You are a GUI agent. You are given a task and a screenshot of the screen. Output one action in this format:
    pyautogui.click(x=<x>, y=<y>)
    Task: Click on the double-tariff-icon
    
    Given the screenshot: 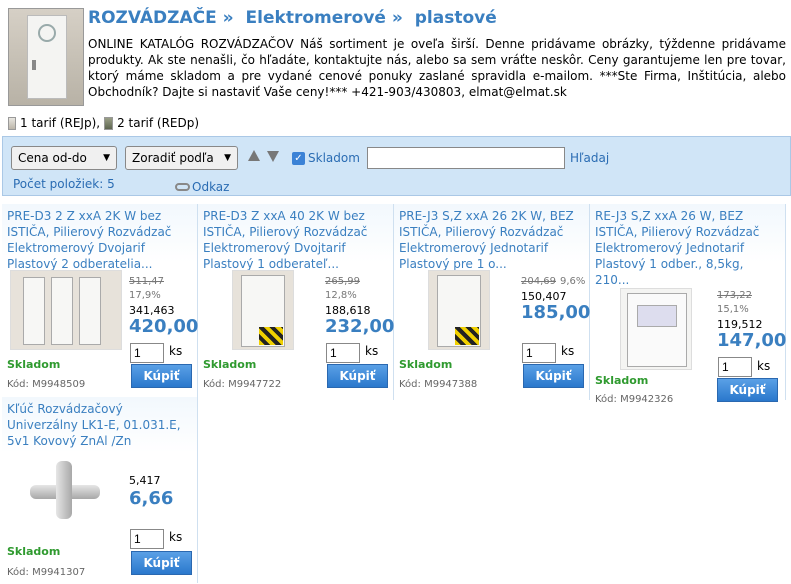 What is the action you would take?
    pyautogui.click(x=109, y=123)
    